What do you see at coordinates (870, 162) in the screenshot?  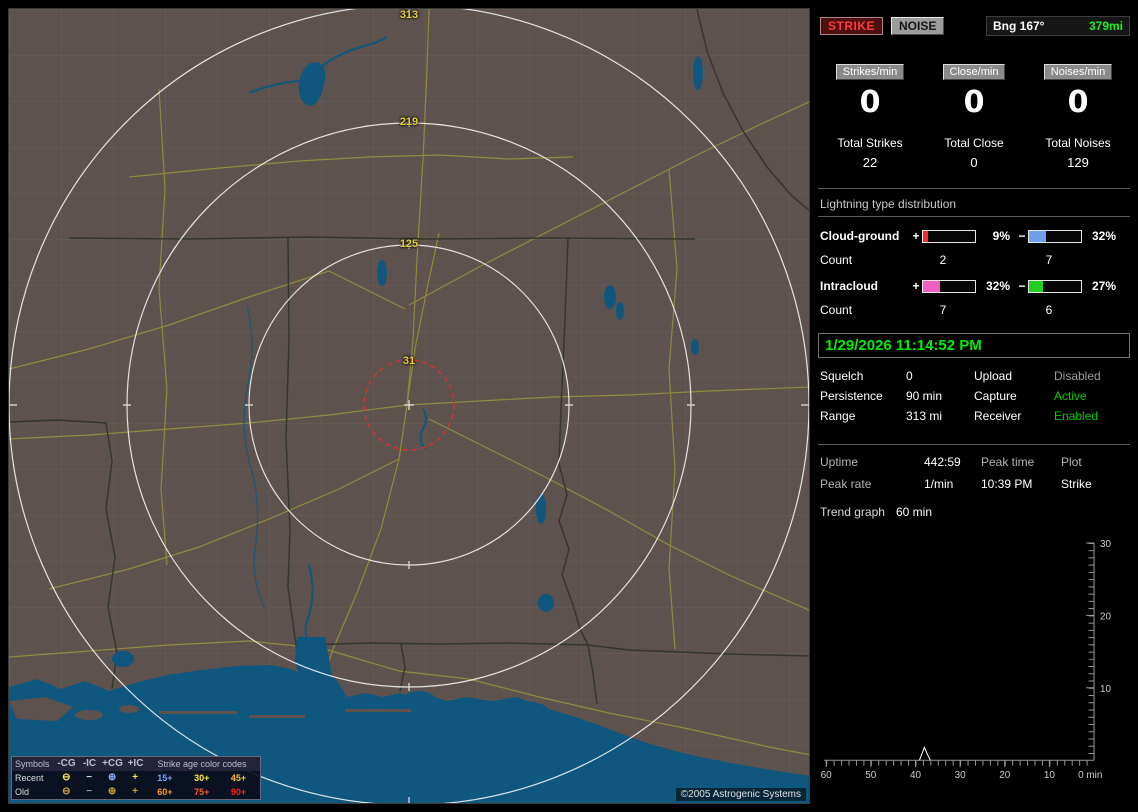 I see `total-strikes-value: 22` at bounding box center [870, 162].